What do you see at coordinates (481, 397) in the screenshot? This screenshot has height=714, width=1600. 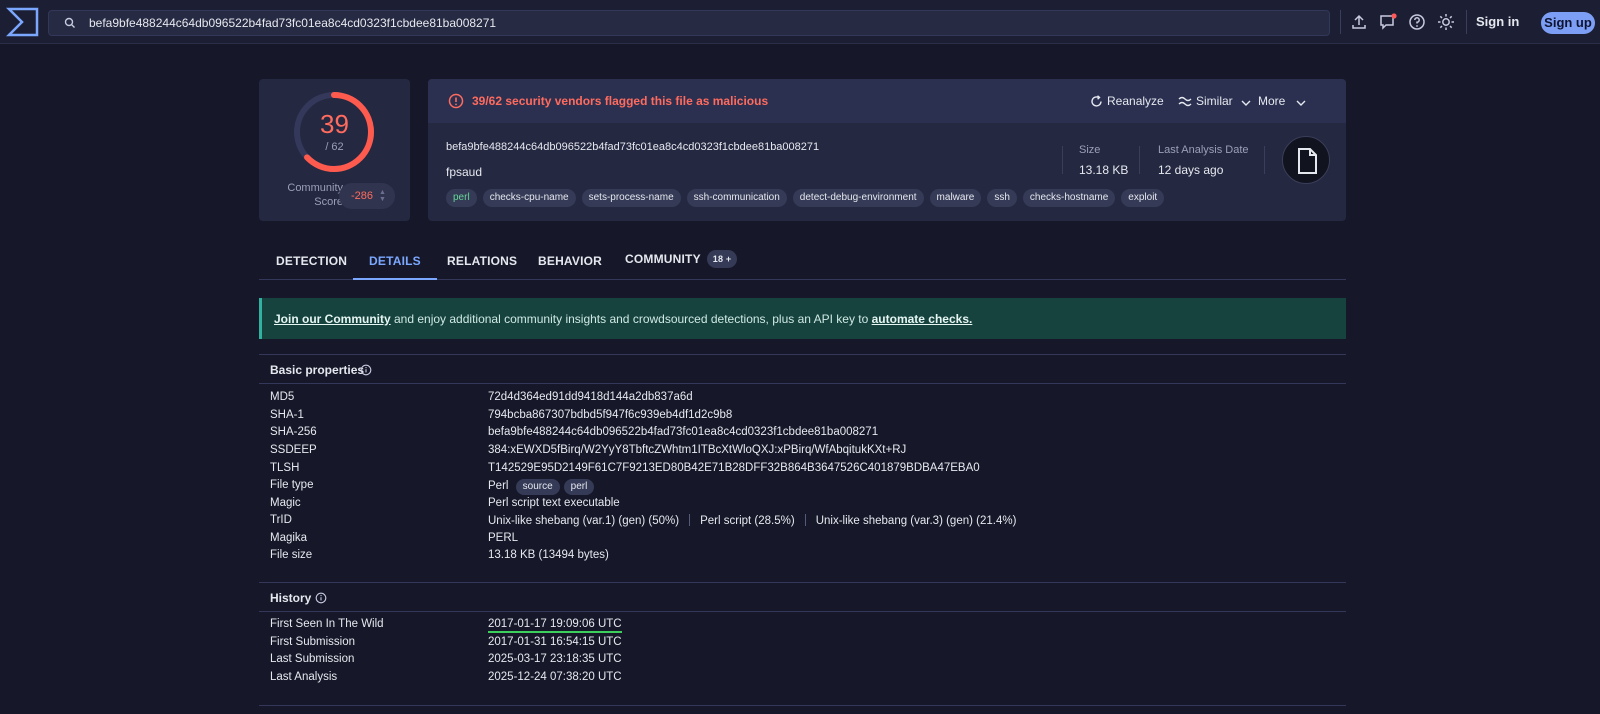 I see `property-row-md5: MD5 72d4d364ed91dd9418d144a2db837a6d` at bounding box center [481, 397].